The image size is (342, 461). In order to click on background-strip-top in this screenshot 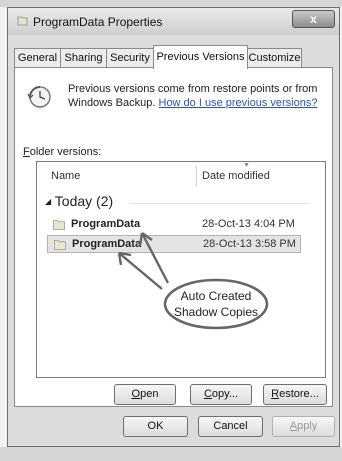, I will do `click(171, 3)`.